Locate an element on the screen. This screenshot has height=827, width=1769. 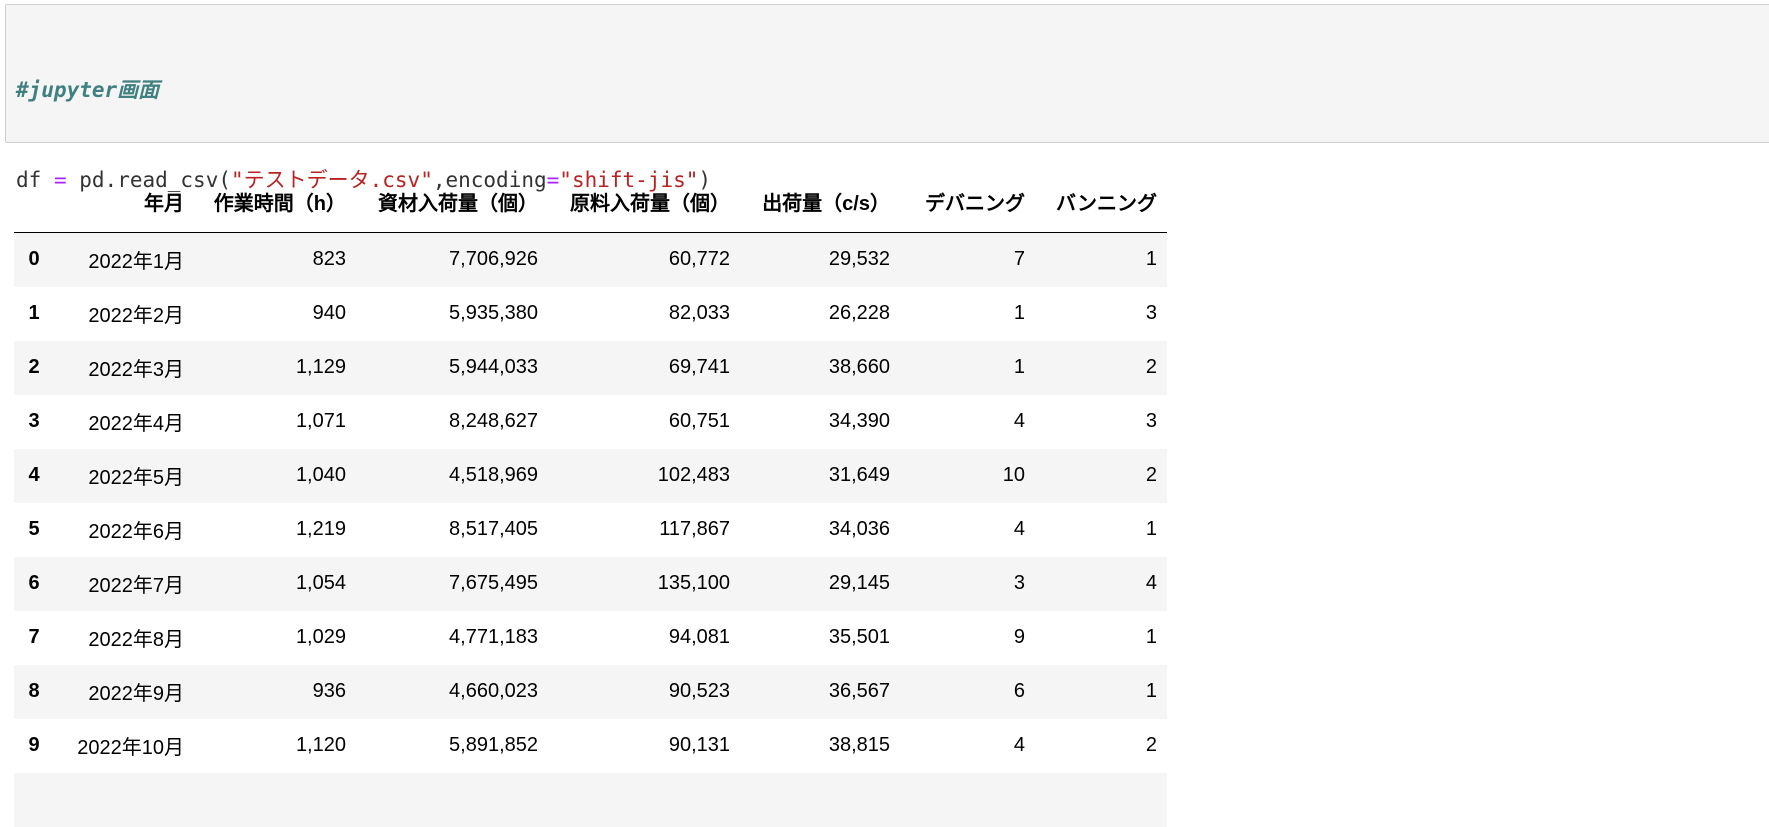
cell-vanning is located at coordinates (1101, 800).